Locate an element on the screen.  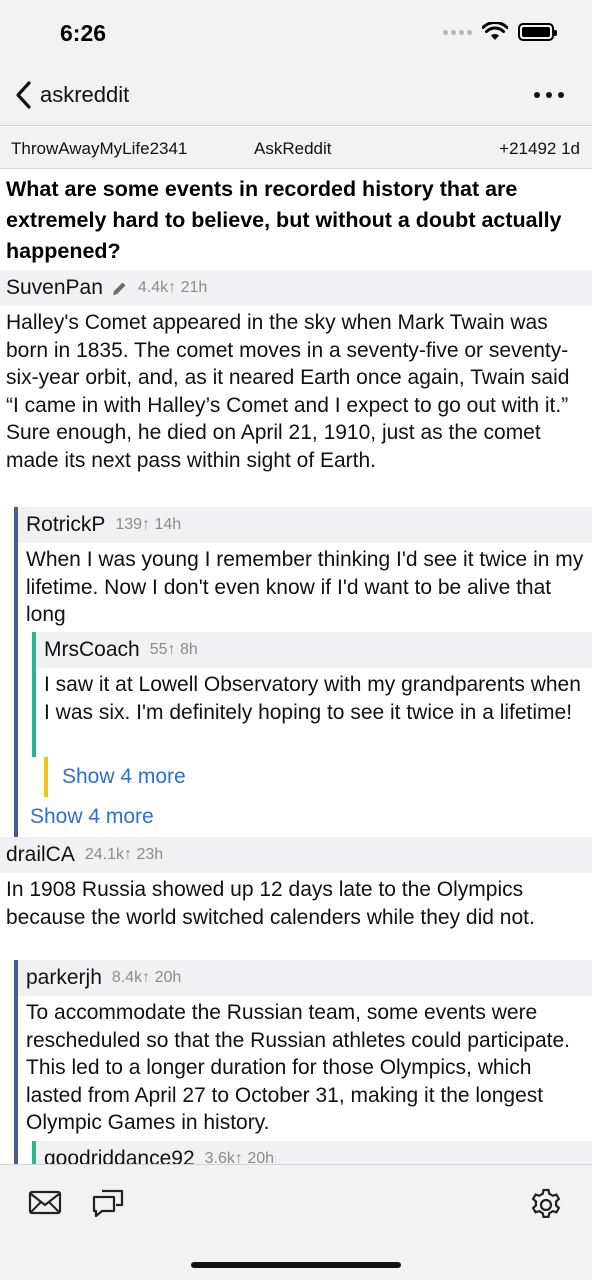
comment-header: RotrickP 139↑ 14h is located at coordinates (305, 525).